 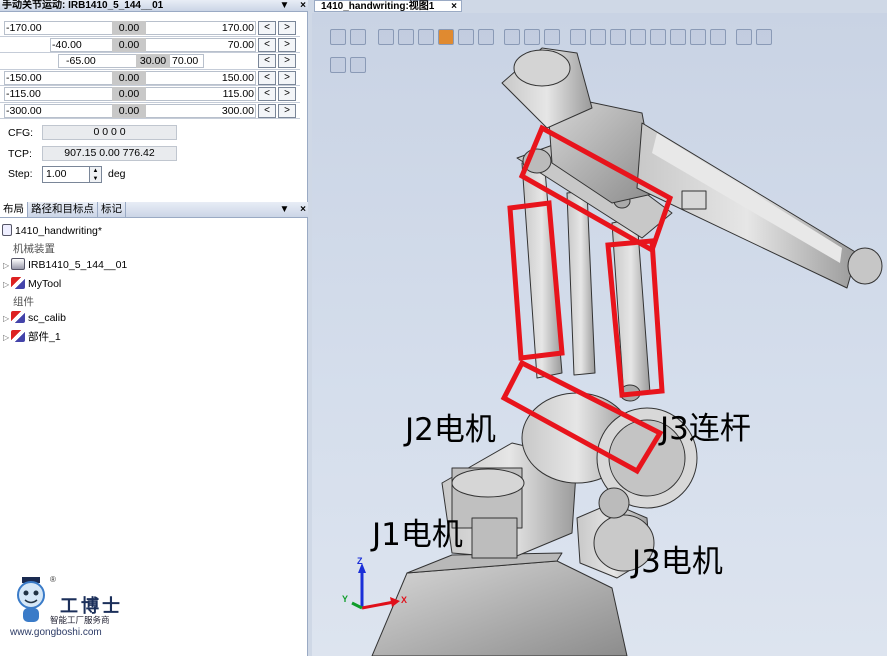 What do you see at coordinates (404, 600) in the screenshot?
I see `x-axis-label: X` at bounding box center [404, 600].